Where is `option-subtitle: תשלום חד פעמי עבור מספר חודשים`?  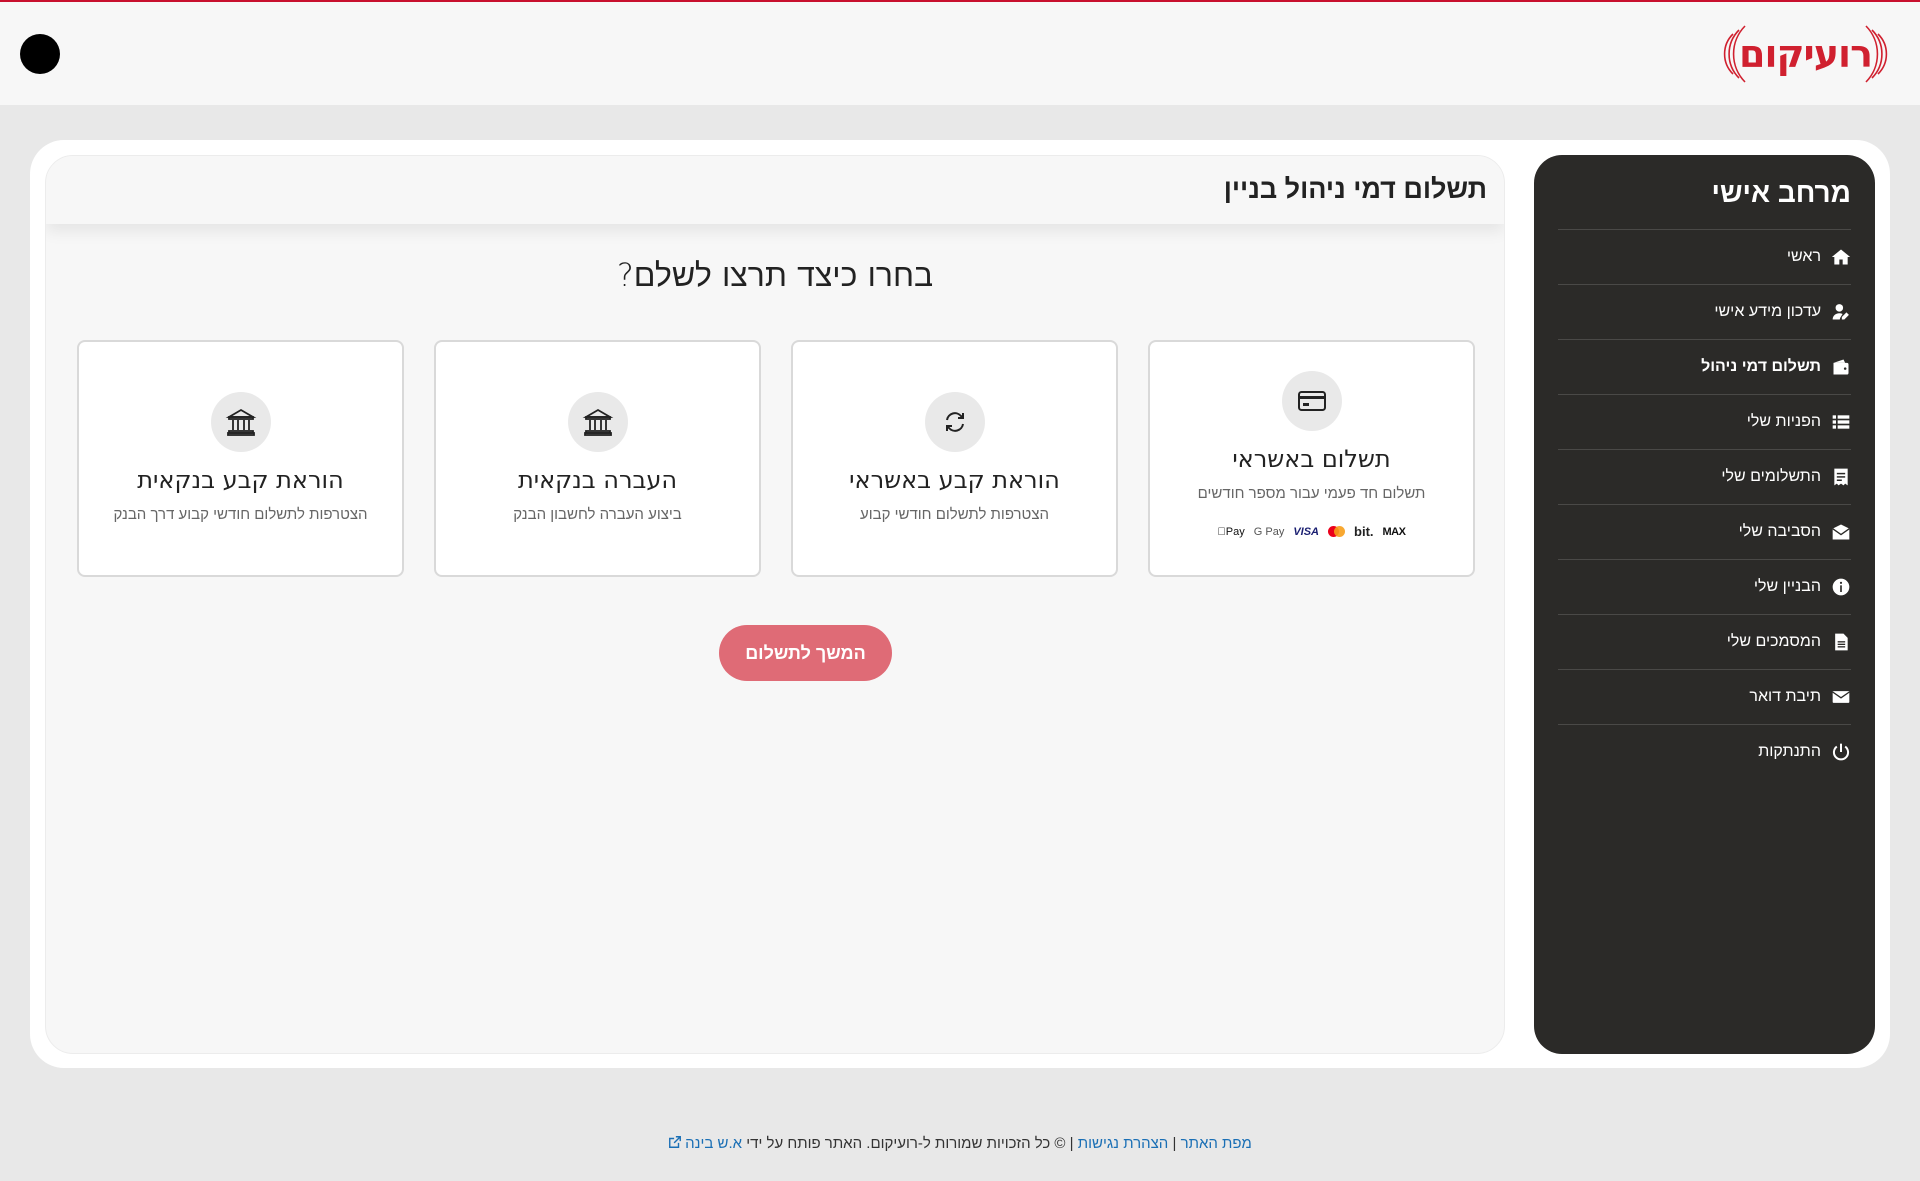 option-subtitle: תשלום חד פעמי עבור מספר חודשים is located at coordinates (1311, 493).